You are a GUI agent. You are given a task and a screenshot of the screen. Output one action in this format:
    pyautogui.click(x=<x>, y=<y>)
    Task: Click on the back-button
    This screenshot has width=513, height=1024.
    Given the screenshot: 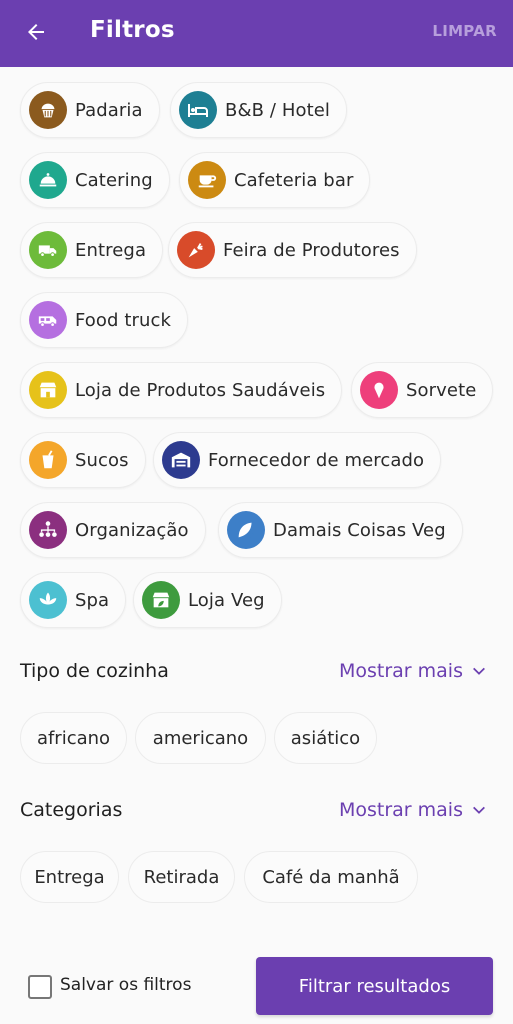 What is the action you would take?
    pyautogui.click(x=36, y=32)
    